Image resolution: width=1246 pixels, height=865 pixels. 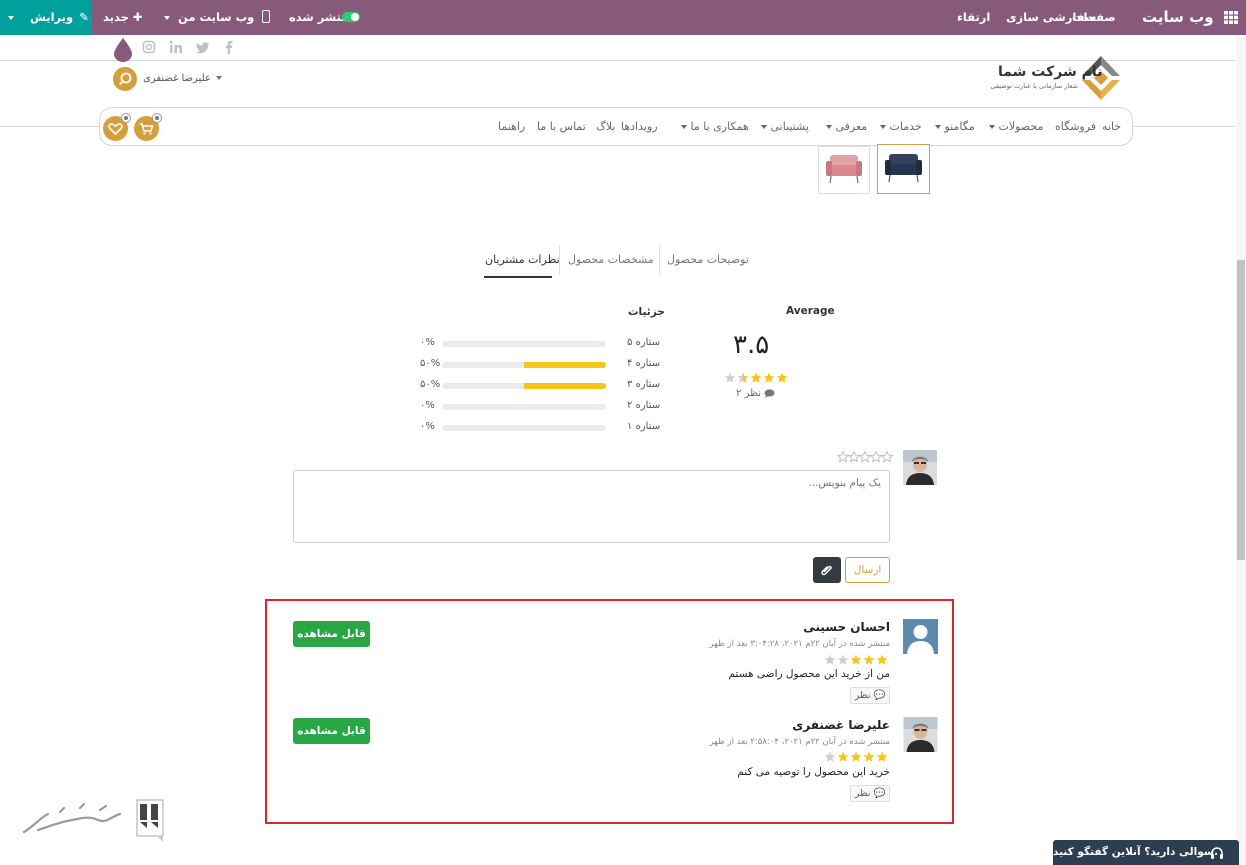 What do you see at coordinates (617, 60) in the screenshot?
I see `header-divider-top` at bounding box center [617, 60].